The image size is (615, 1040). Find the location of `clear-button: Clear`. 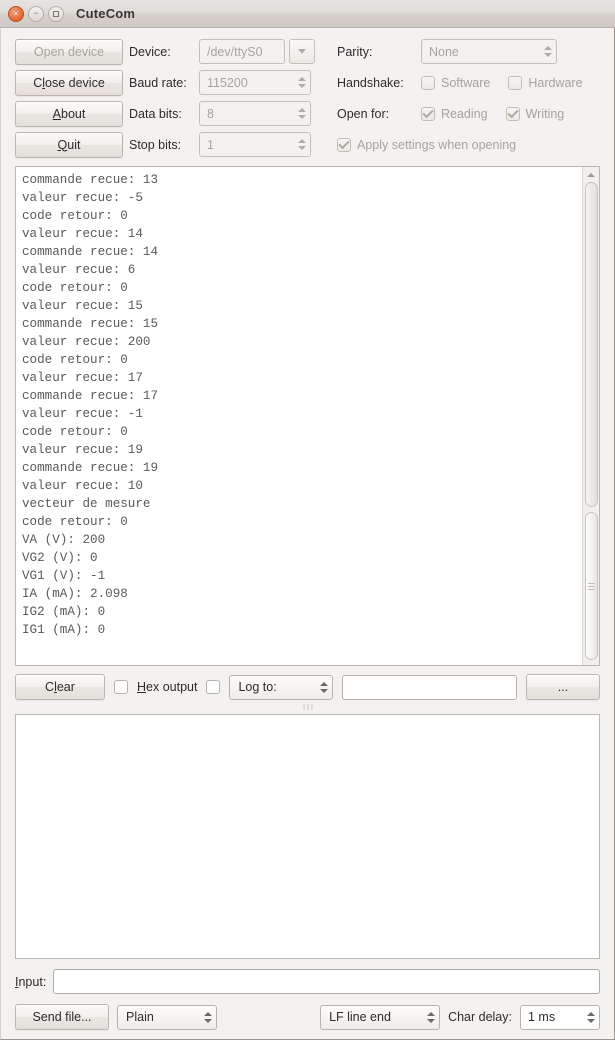

clear-button: Clear is located at coordinates (60, 687).